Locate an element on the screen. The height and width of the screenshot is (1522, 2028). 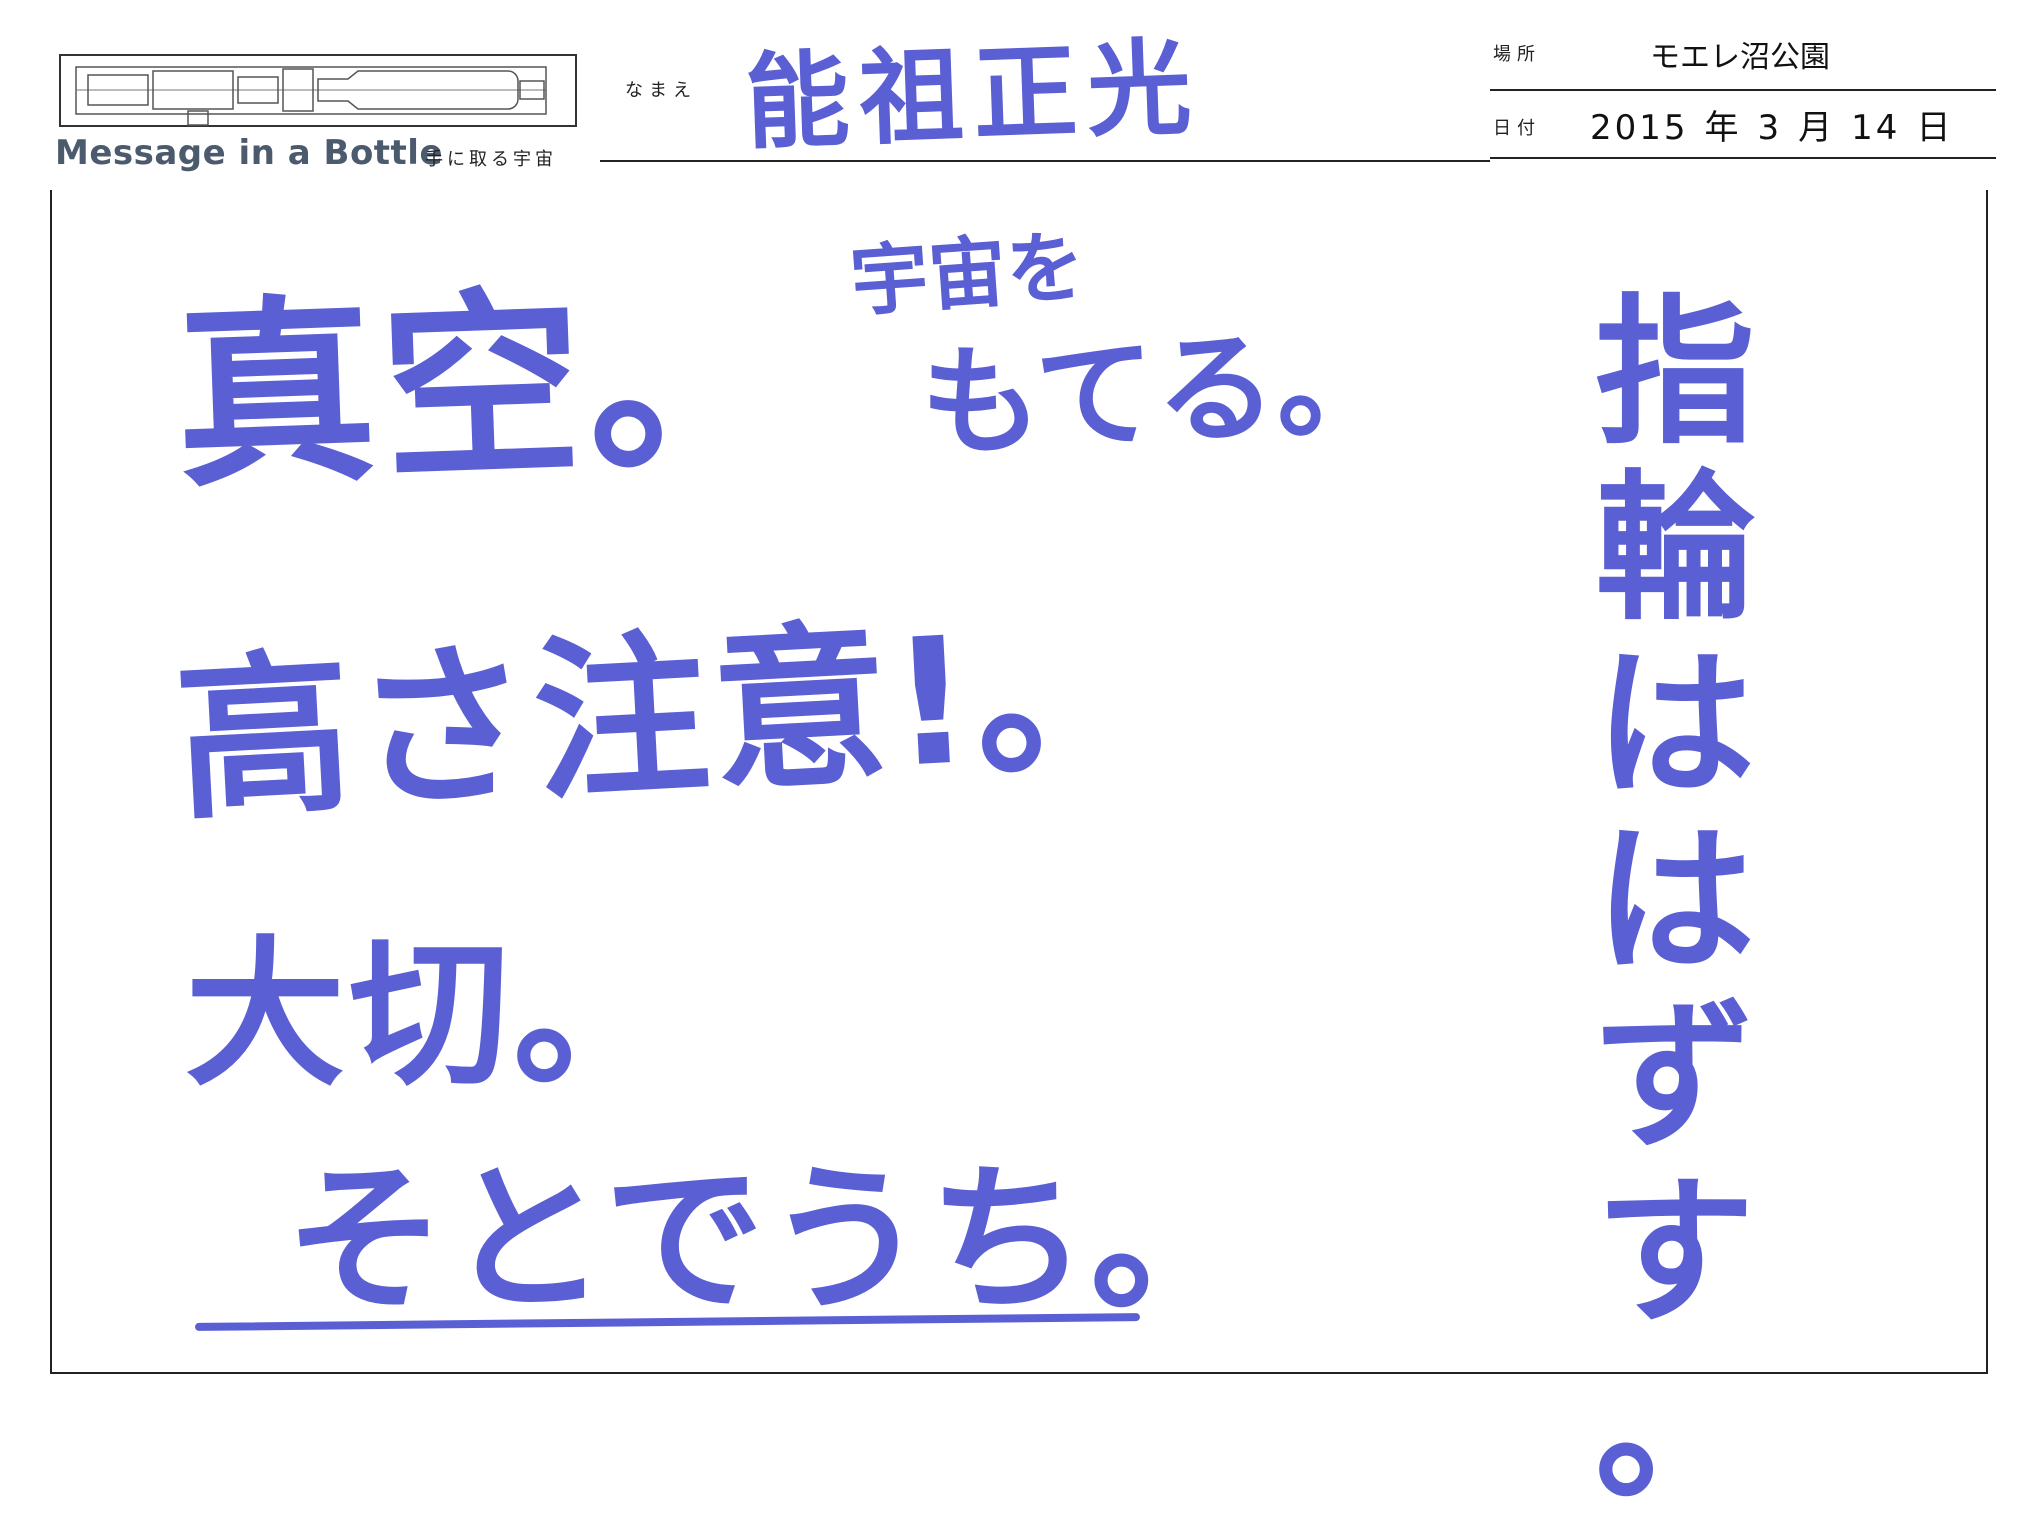
vertical-char: ず is located at coordinates (1674, 1076).